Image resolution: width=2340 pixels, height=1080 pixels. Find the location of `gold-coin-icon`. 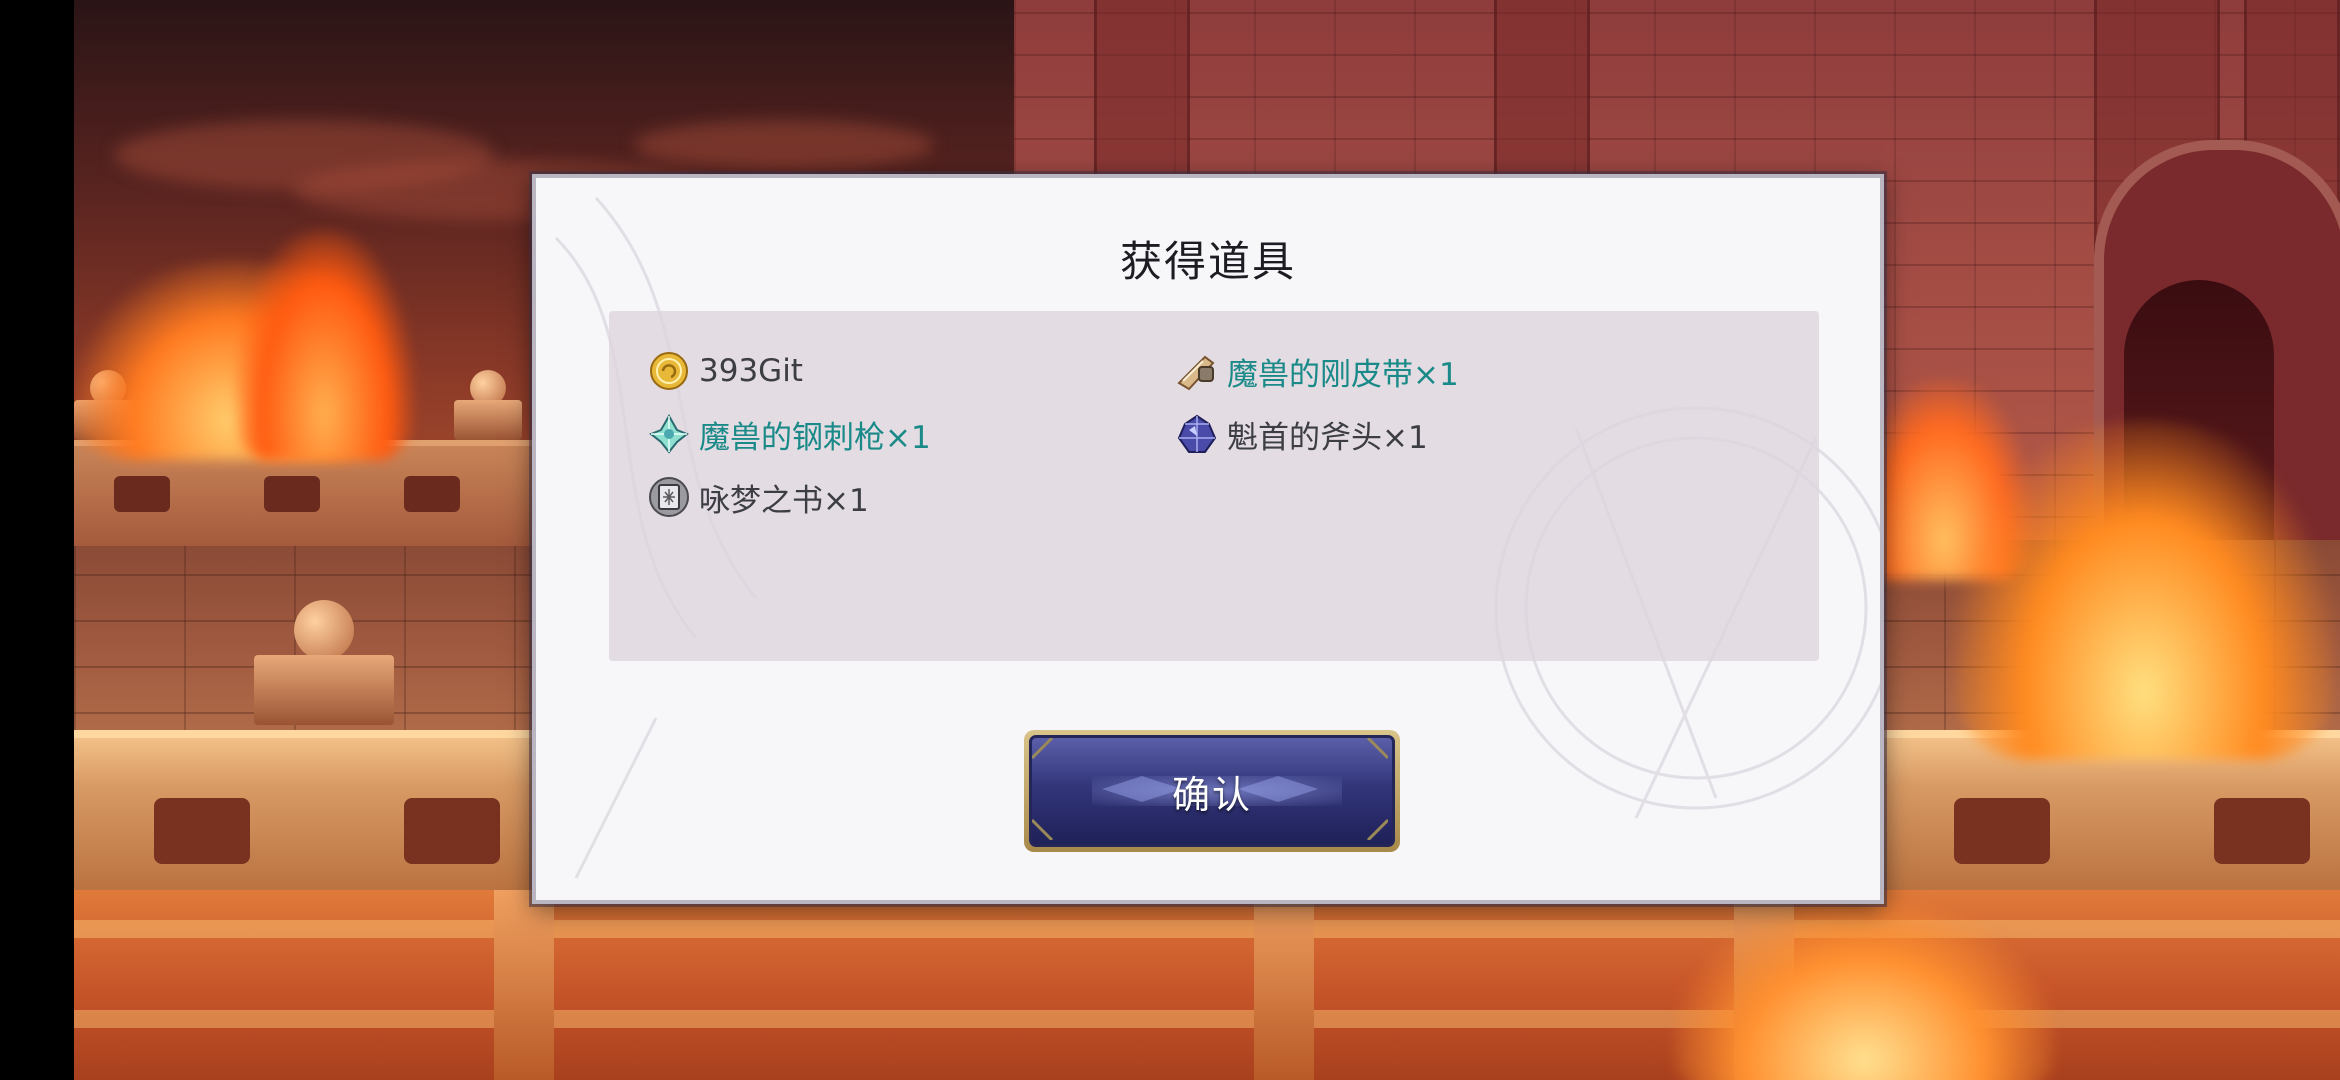

gold-coin-icon is located at coordinates (669, 371).